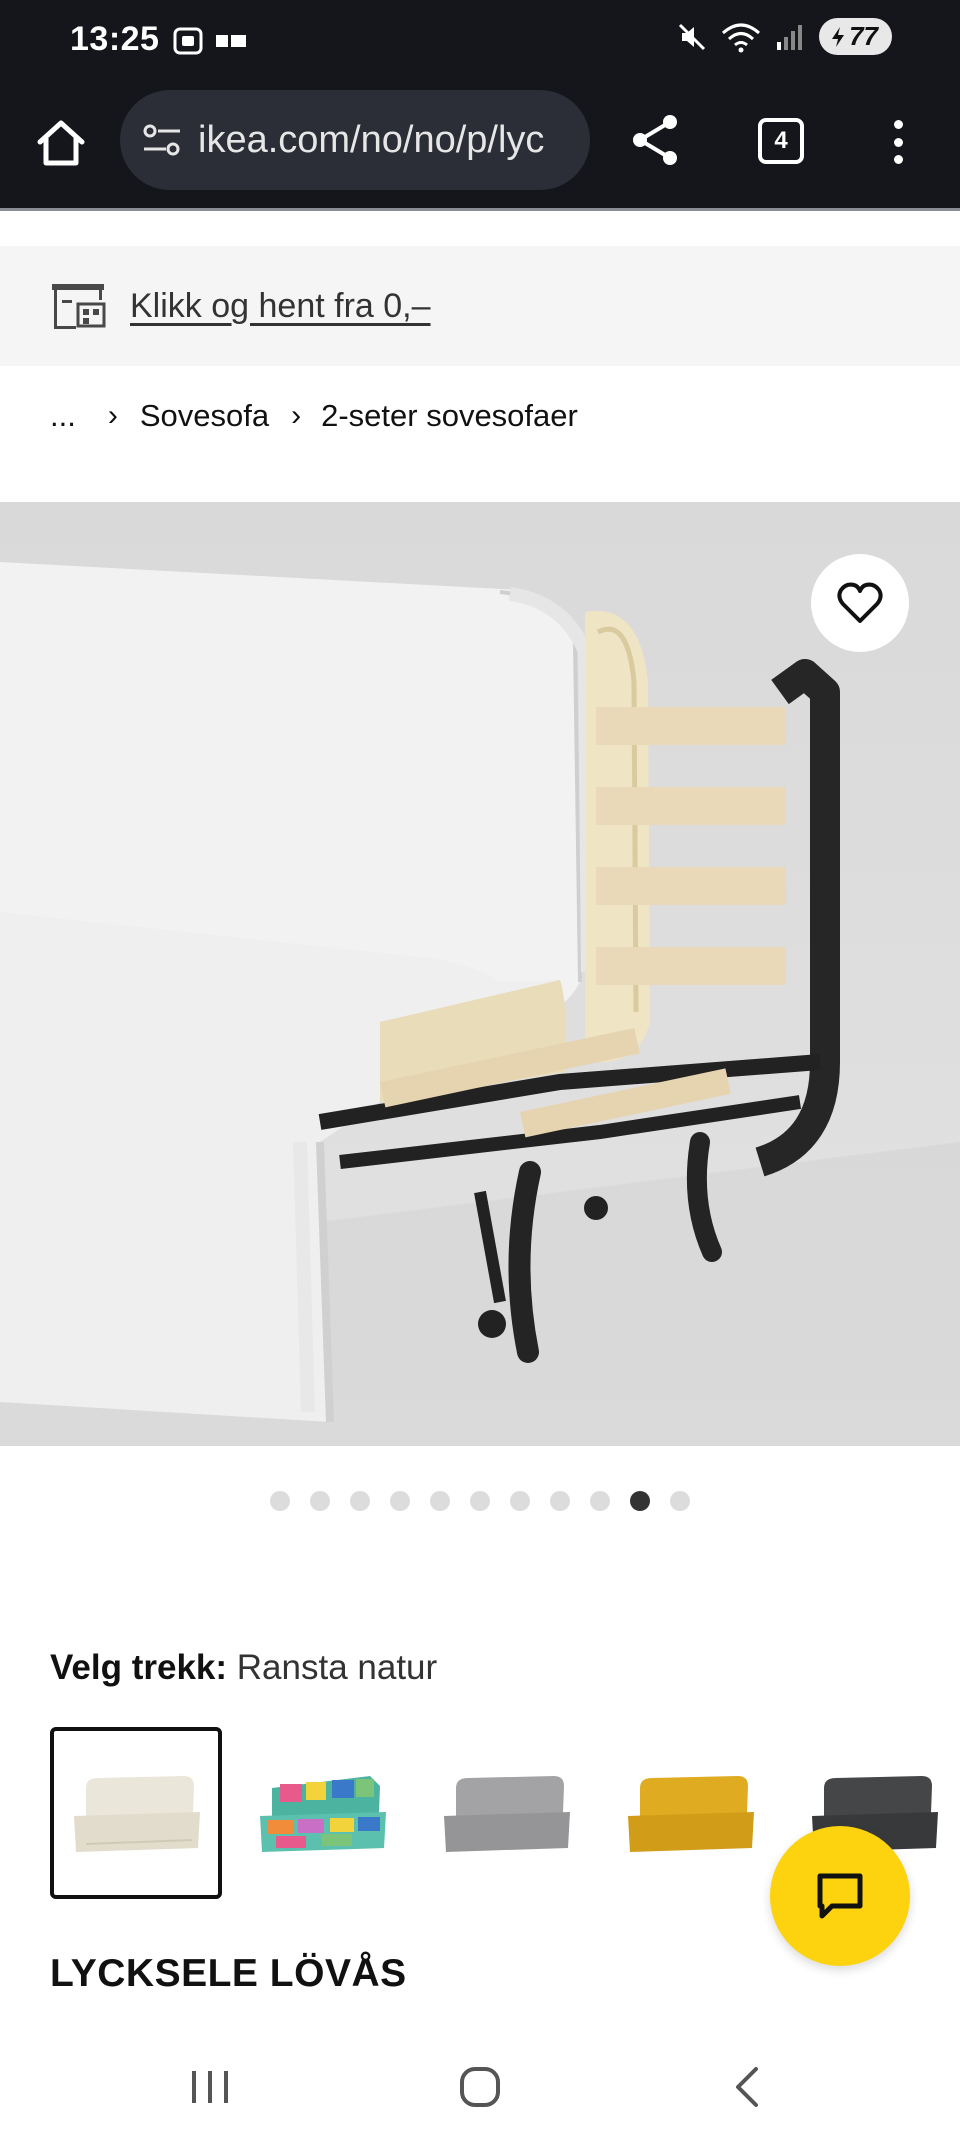  Describe the element at coordinates (337, 1667) in the screenshot. I see `cover-selected-value: Ransta natur` at that location.